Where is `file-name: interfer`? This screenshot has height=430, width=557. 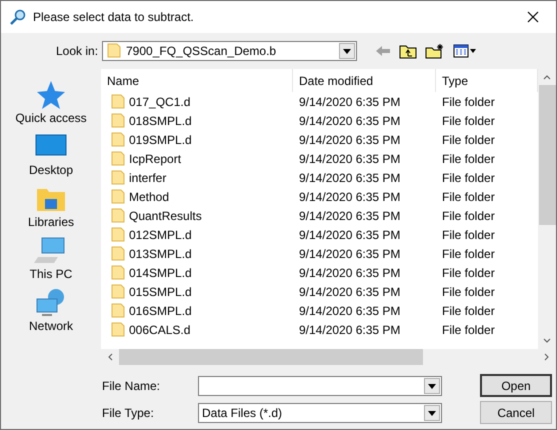
file-name: interfer is located at coordinates (147, 177).